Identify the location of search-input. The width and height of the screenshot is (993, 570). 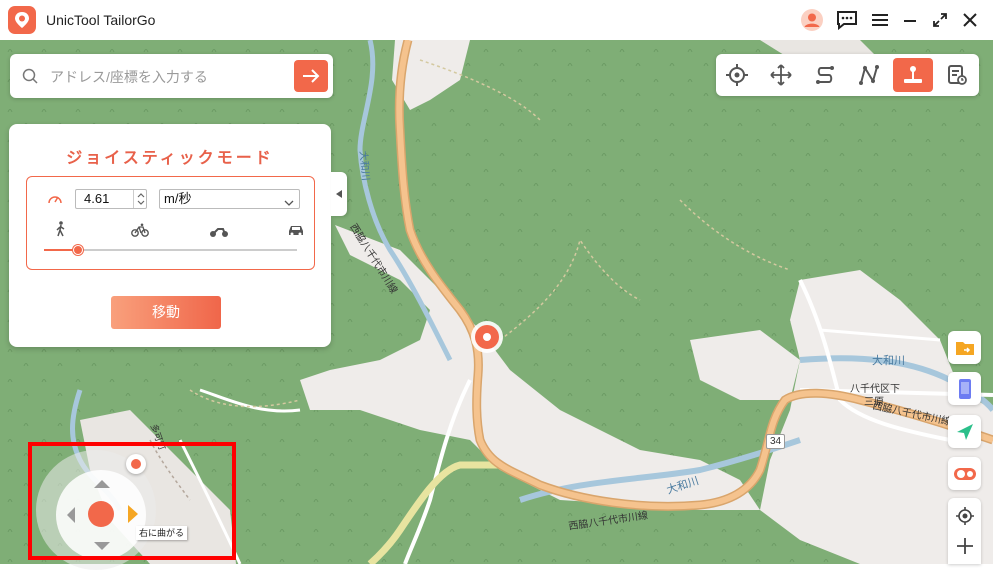
(172, 77).